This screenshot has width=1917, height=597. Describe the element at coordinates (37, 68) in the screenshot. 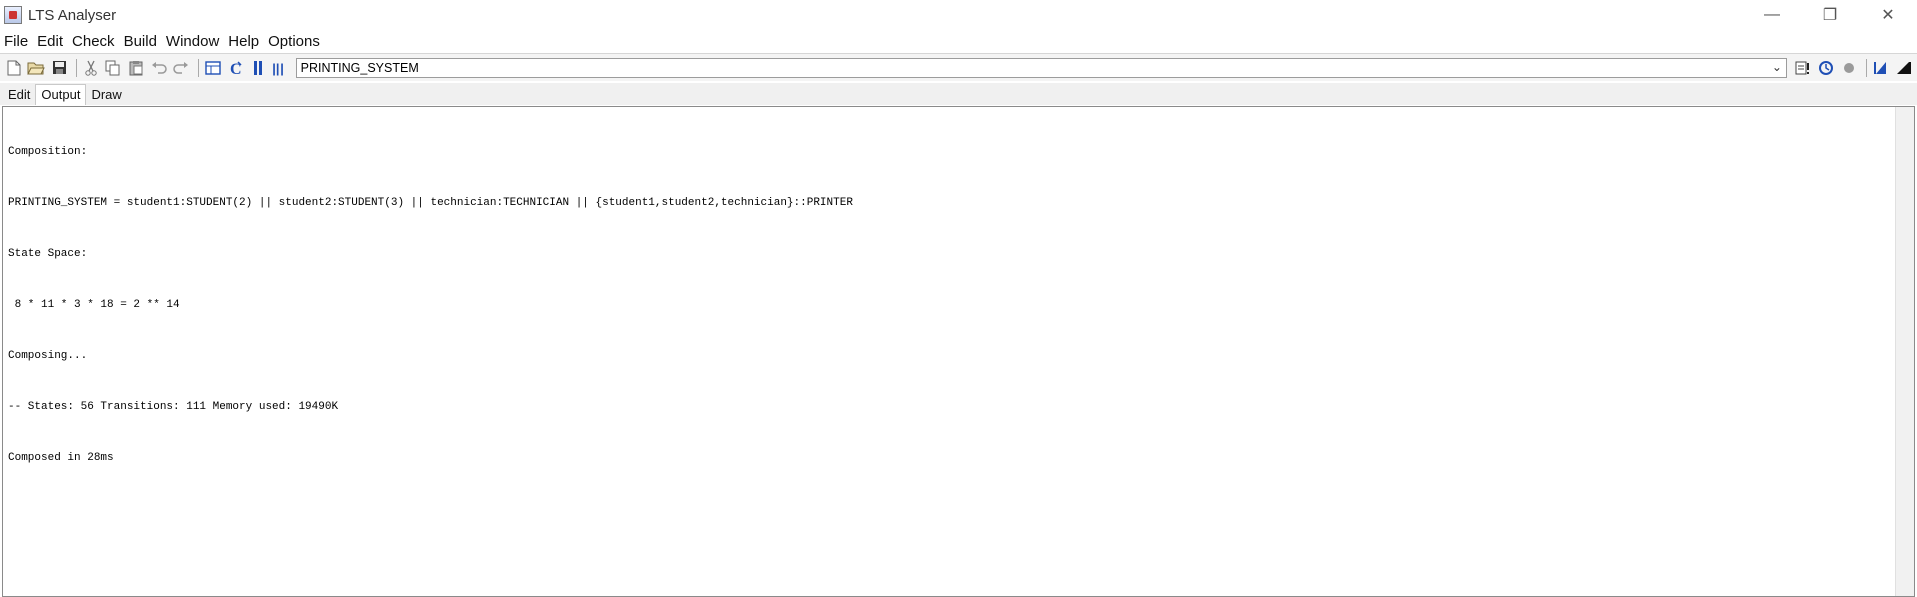

I see `open-folder-icon` at that location.